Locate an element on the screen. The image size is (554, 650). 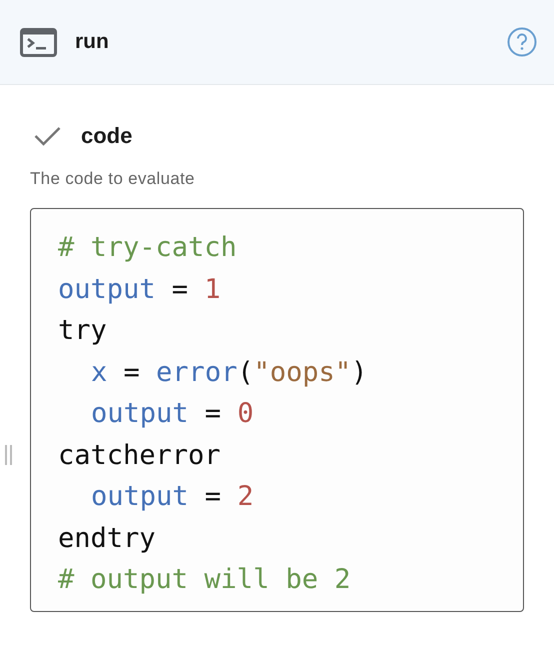
field-description: The code to evaluate is located at coordinates (113, 179).